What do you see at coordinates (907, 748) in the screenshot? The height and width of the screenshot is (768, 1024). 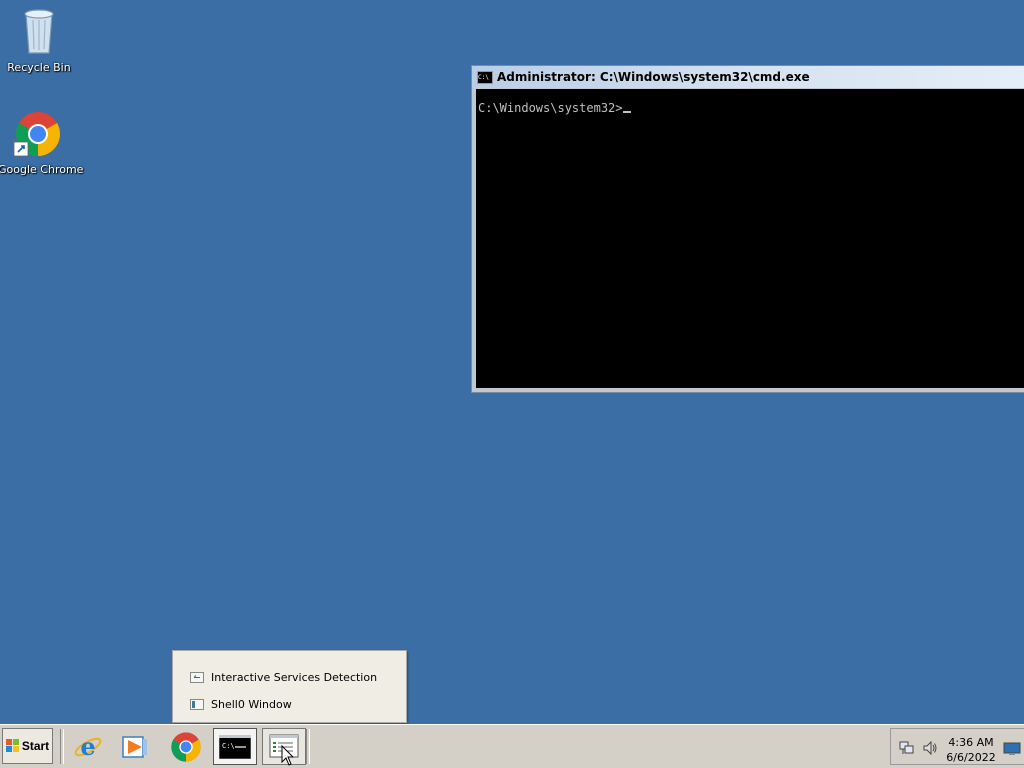 I see `network-icon` at bounding box center [907, 748].